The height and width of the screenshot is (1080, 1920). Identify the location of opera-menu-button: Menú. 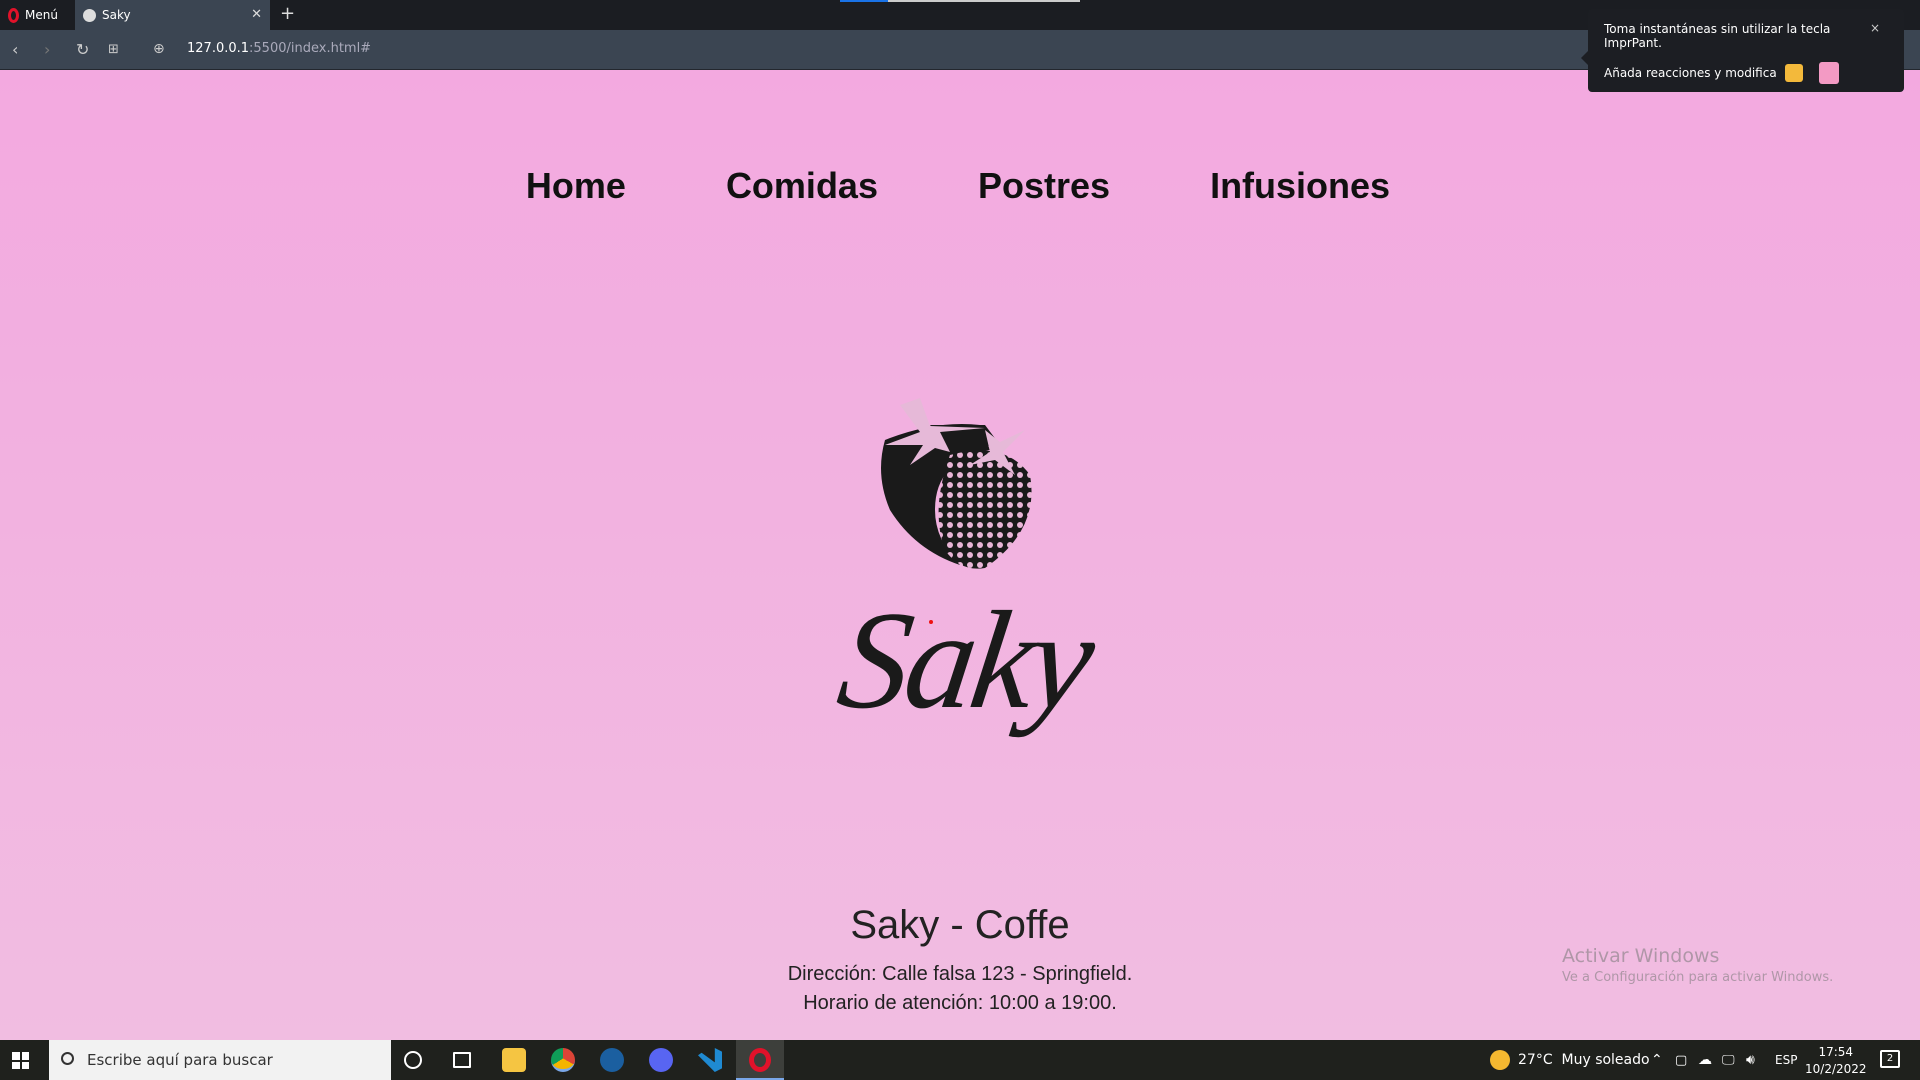
(33, 15).